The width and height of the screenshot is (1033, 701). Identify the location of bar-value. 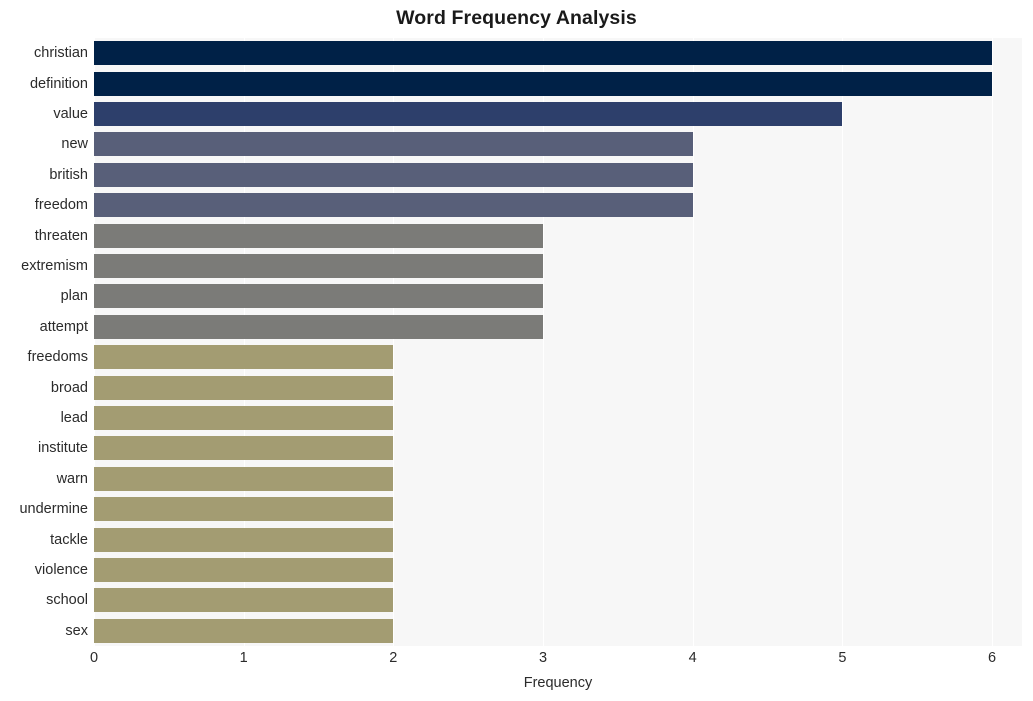
(468, 114).